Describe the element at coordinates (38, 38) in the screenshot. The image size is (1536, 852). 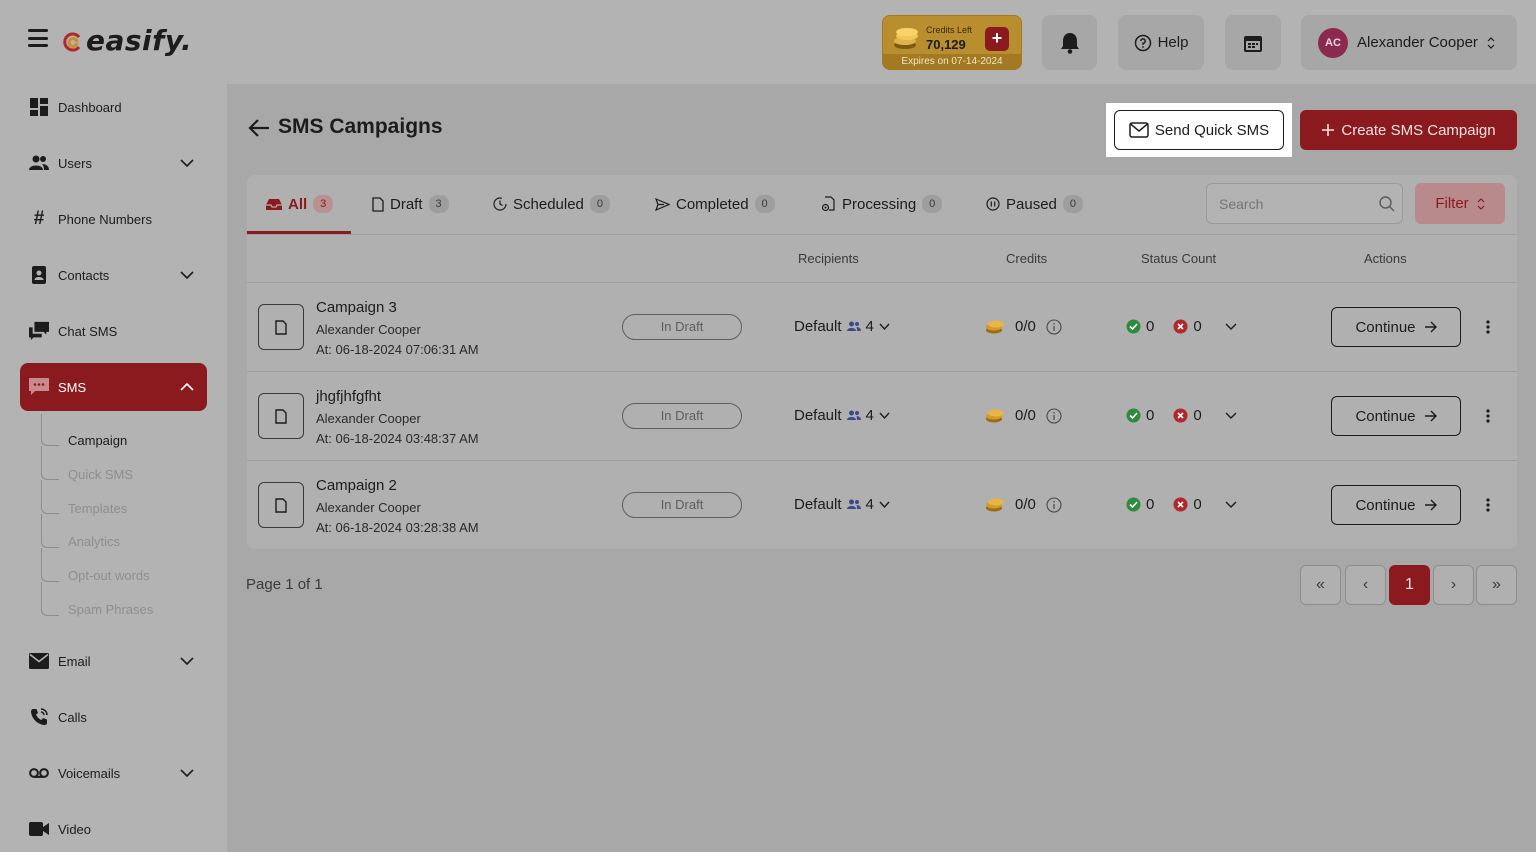
I see `menu-icon` at that location.